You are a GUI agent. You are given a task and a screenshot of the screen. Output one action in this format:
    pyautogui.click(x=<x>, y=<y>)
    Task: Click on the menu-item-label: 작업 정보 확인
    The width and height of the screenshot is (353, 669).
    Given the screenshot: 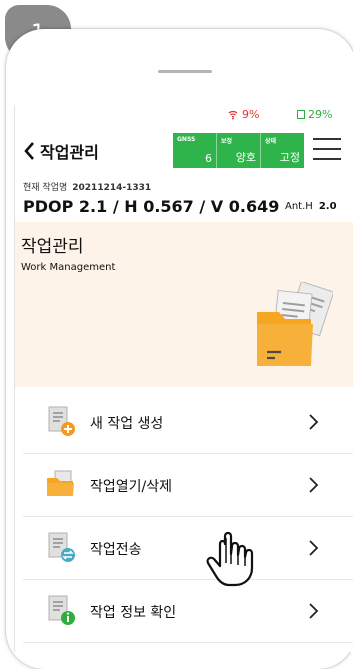 What is the action you would take?
    pyautogui.click(x=133, y=613)
    